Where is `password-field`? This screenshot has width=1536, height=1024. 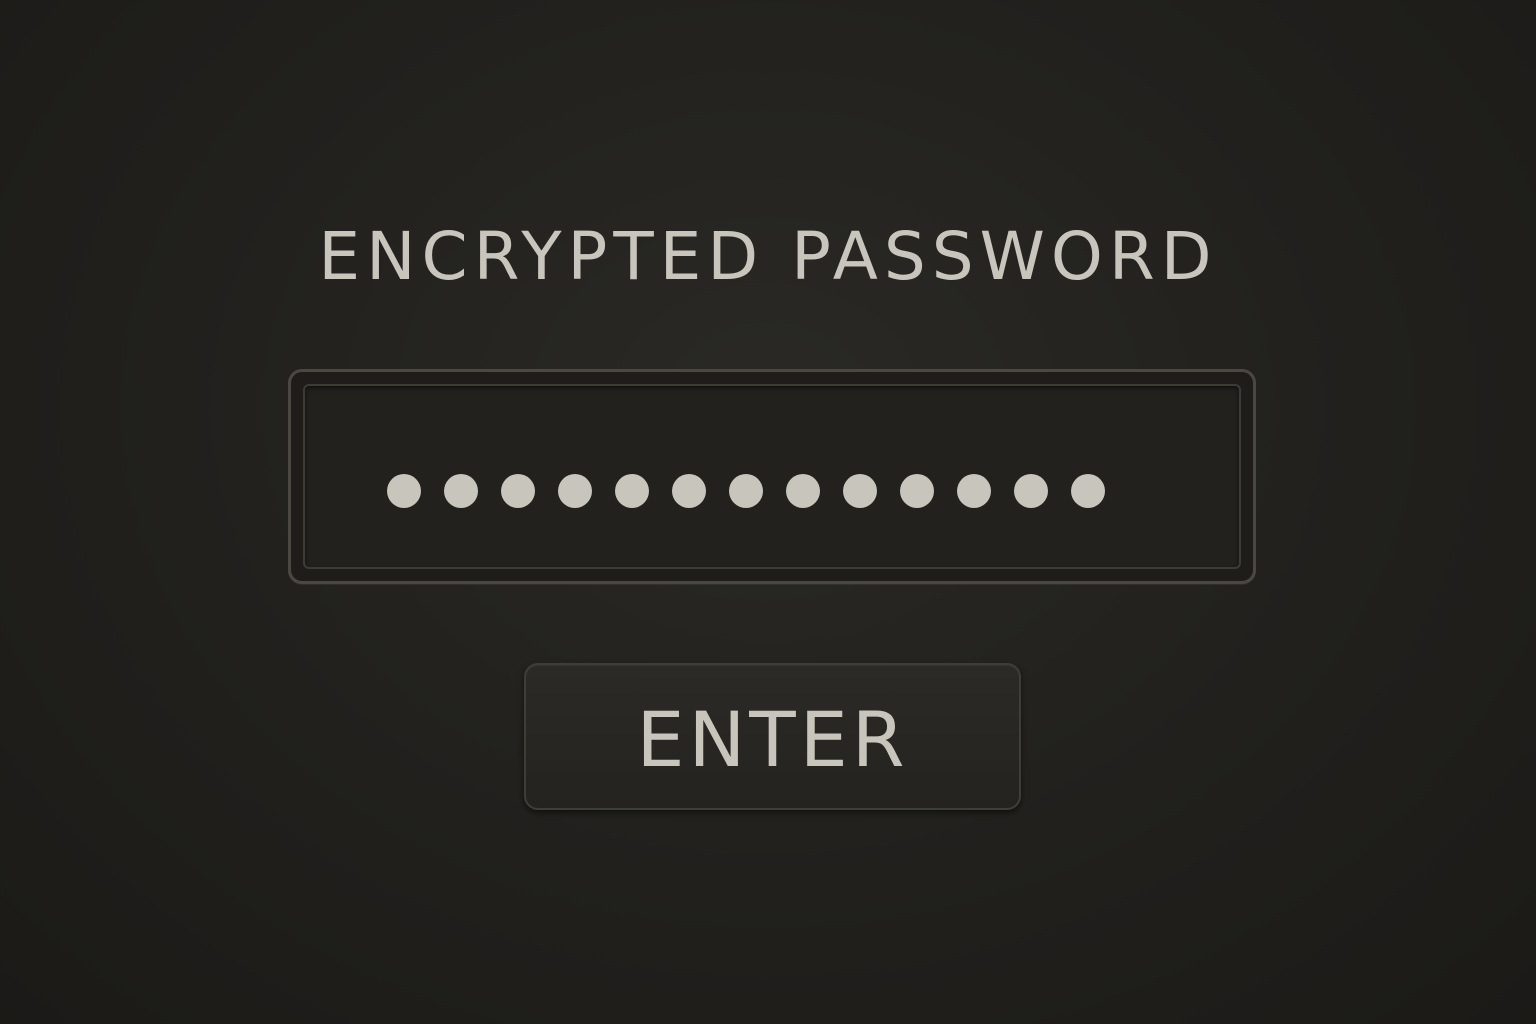
password-field is located at coordinates (772, 476).